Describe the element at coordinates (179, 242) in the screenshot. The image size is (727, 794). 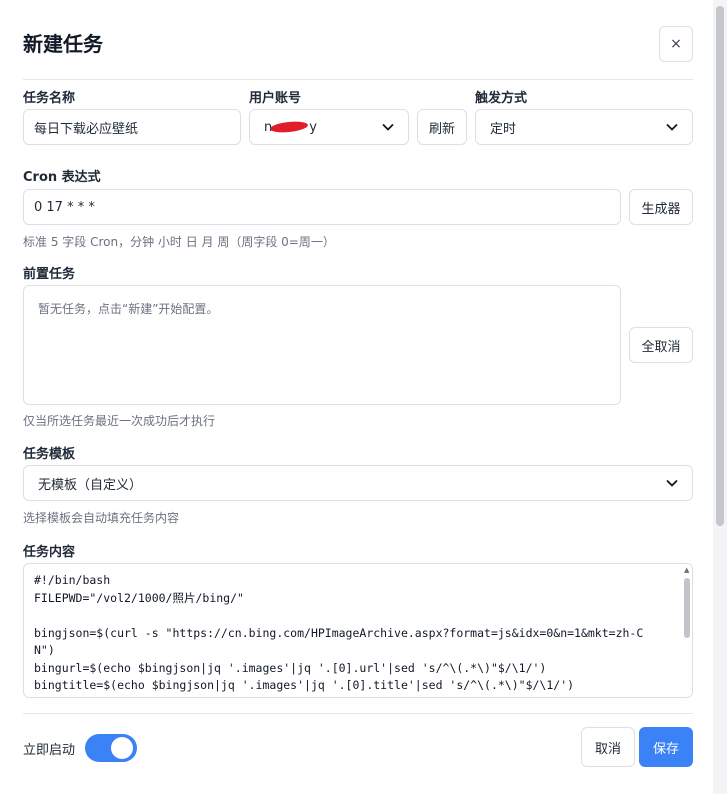
I see `cron-hint: 标准 5 字段 Cron，分钟 小时 日 月 周（周字段 0=周一）` at that location.